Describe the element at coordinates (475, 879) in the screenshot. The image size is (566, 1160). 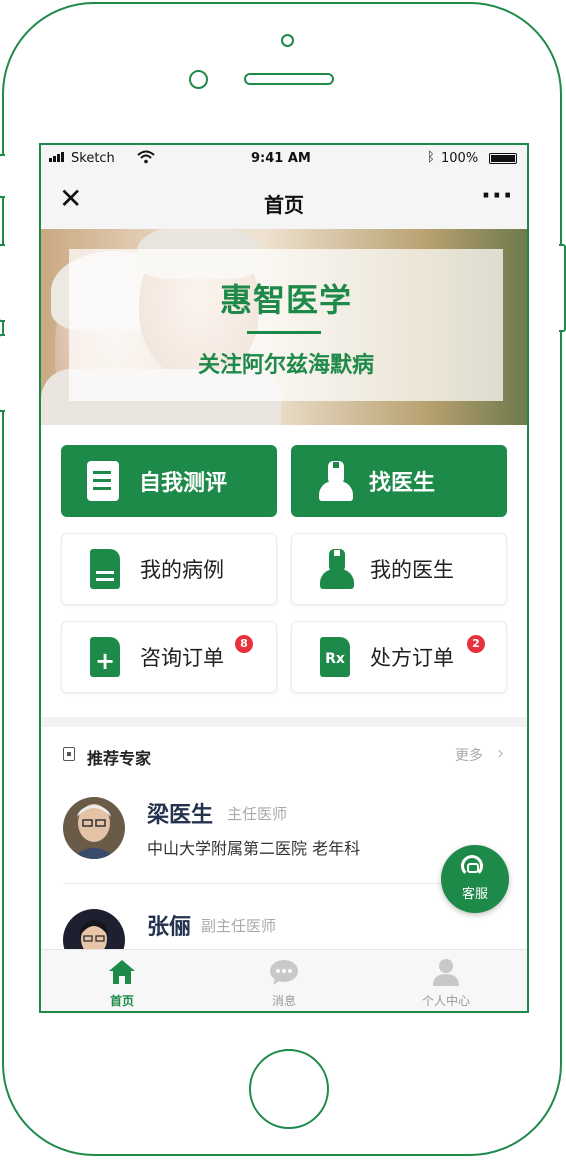
I see `customer-service-button: 客服` at that location.